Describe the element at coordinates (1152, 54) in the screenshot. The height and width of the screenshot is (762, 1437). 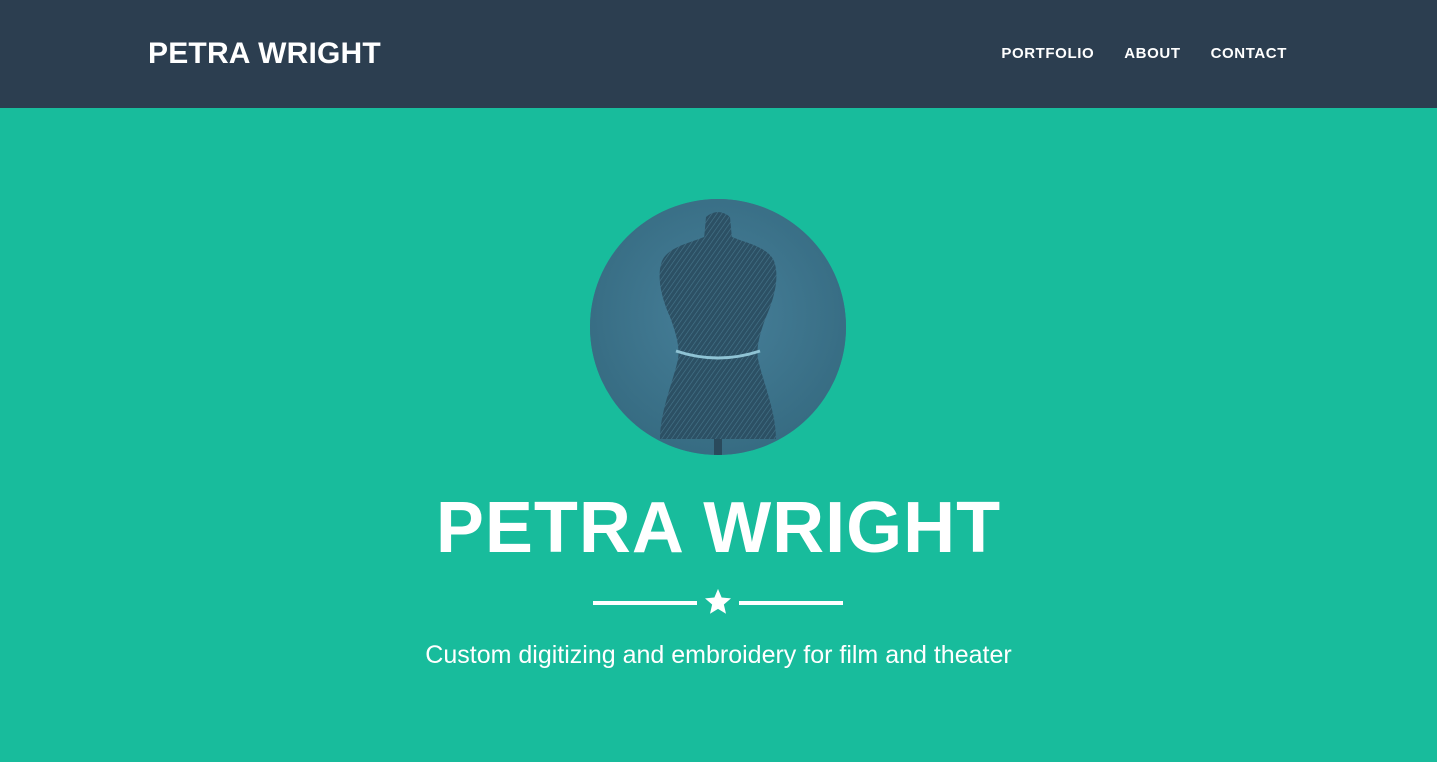
I see `nav-link-about: ABOUT` at that location.